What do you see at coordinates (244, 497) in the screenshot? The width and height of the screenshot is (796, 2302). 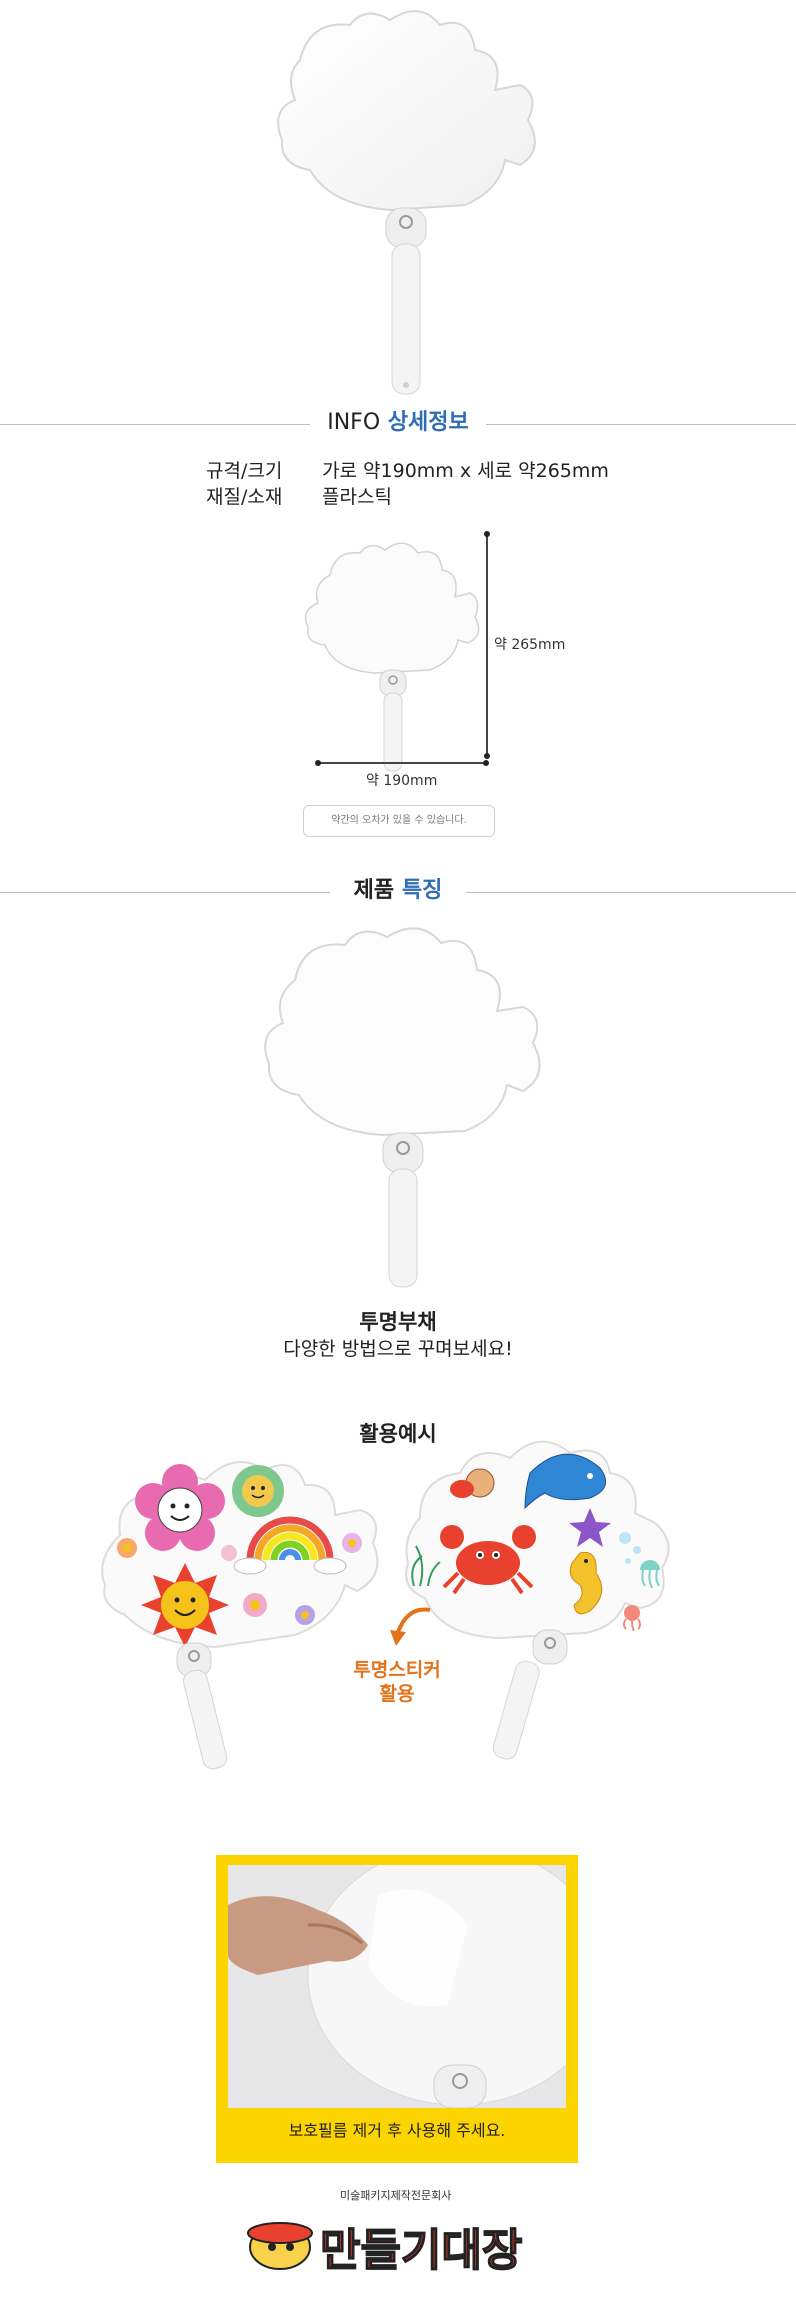 I see `spec-key-material: 재질/소재` at bounding box center [244, 497].